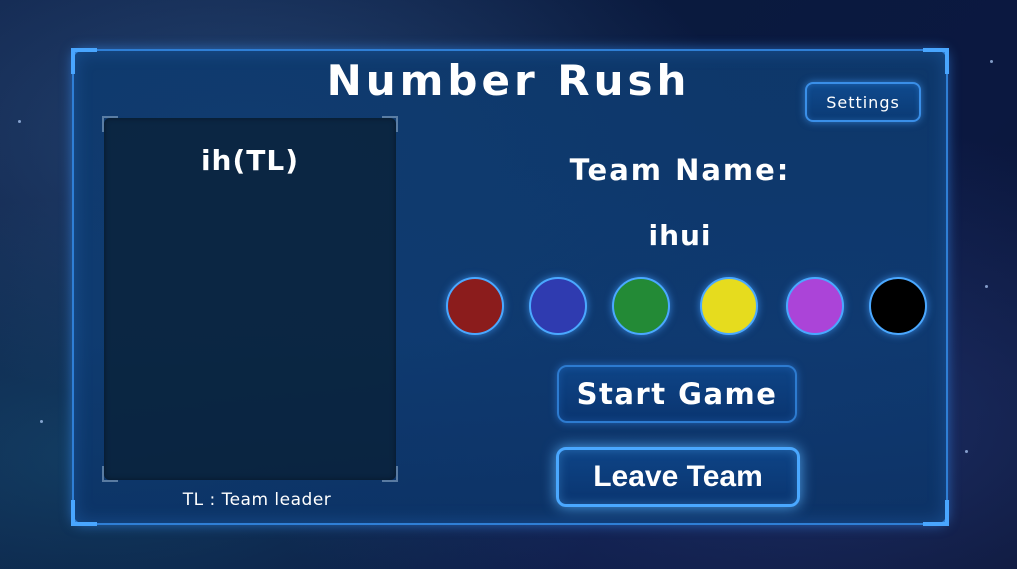 This screenshot has height=569, width=1017. I want to click on color-swatch-green, so click(641, 306).